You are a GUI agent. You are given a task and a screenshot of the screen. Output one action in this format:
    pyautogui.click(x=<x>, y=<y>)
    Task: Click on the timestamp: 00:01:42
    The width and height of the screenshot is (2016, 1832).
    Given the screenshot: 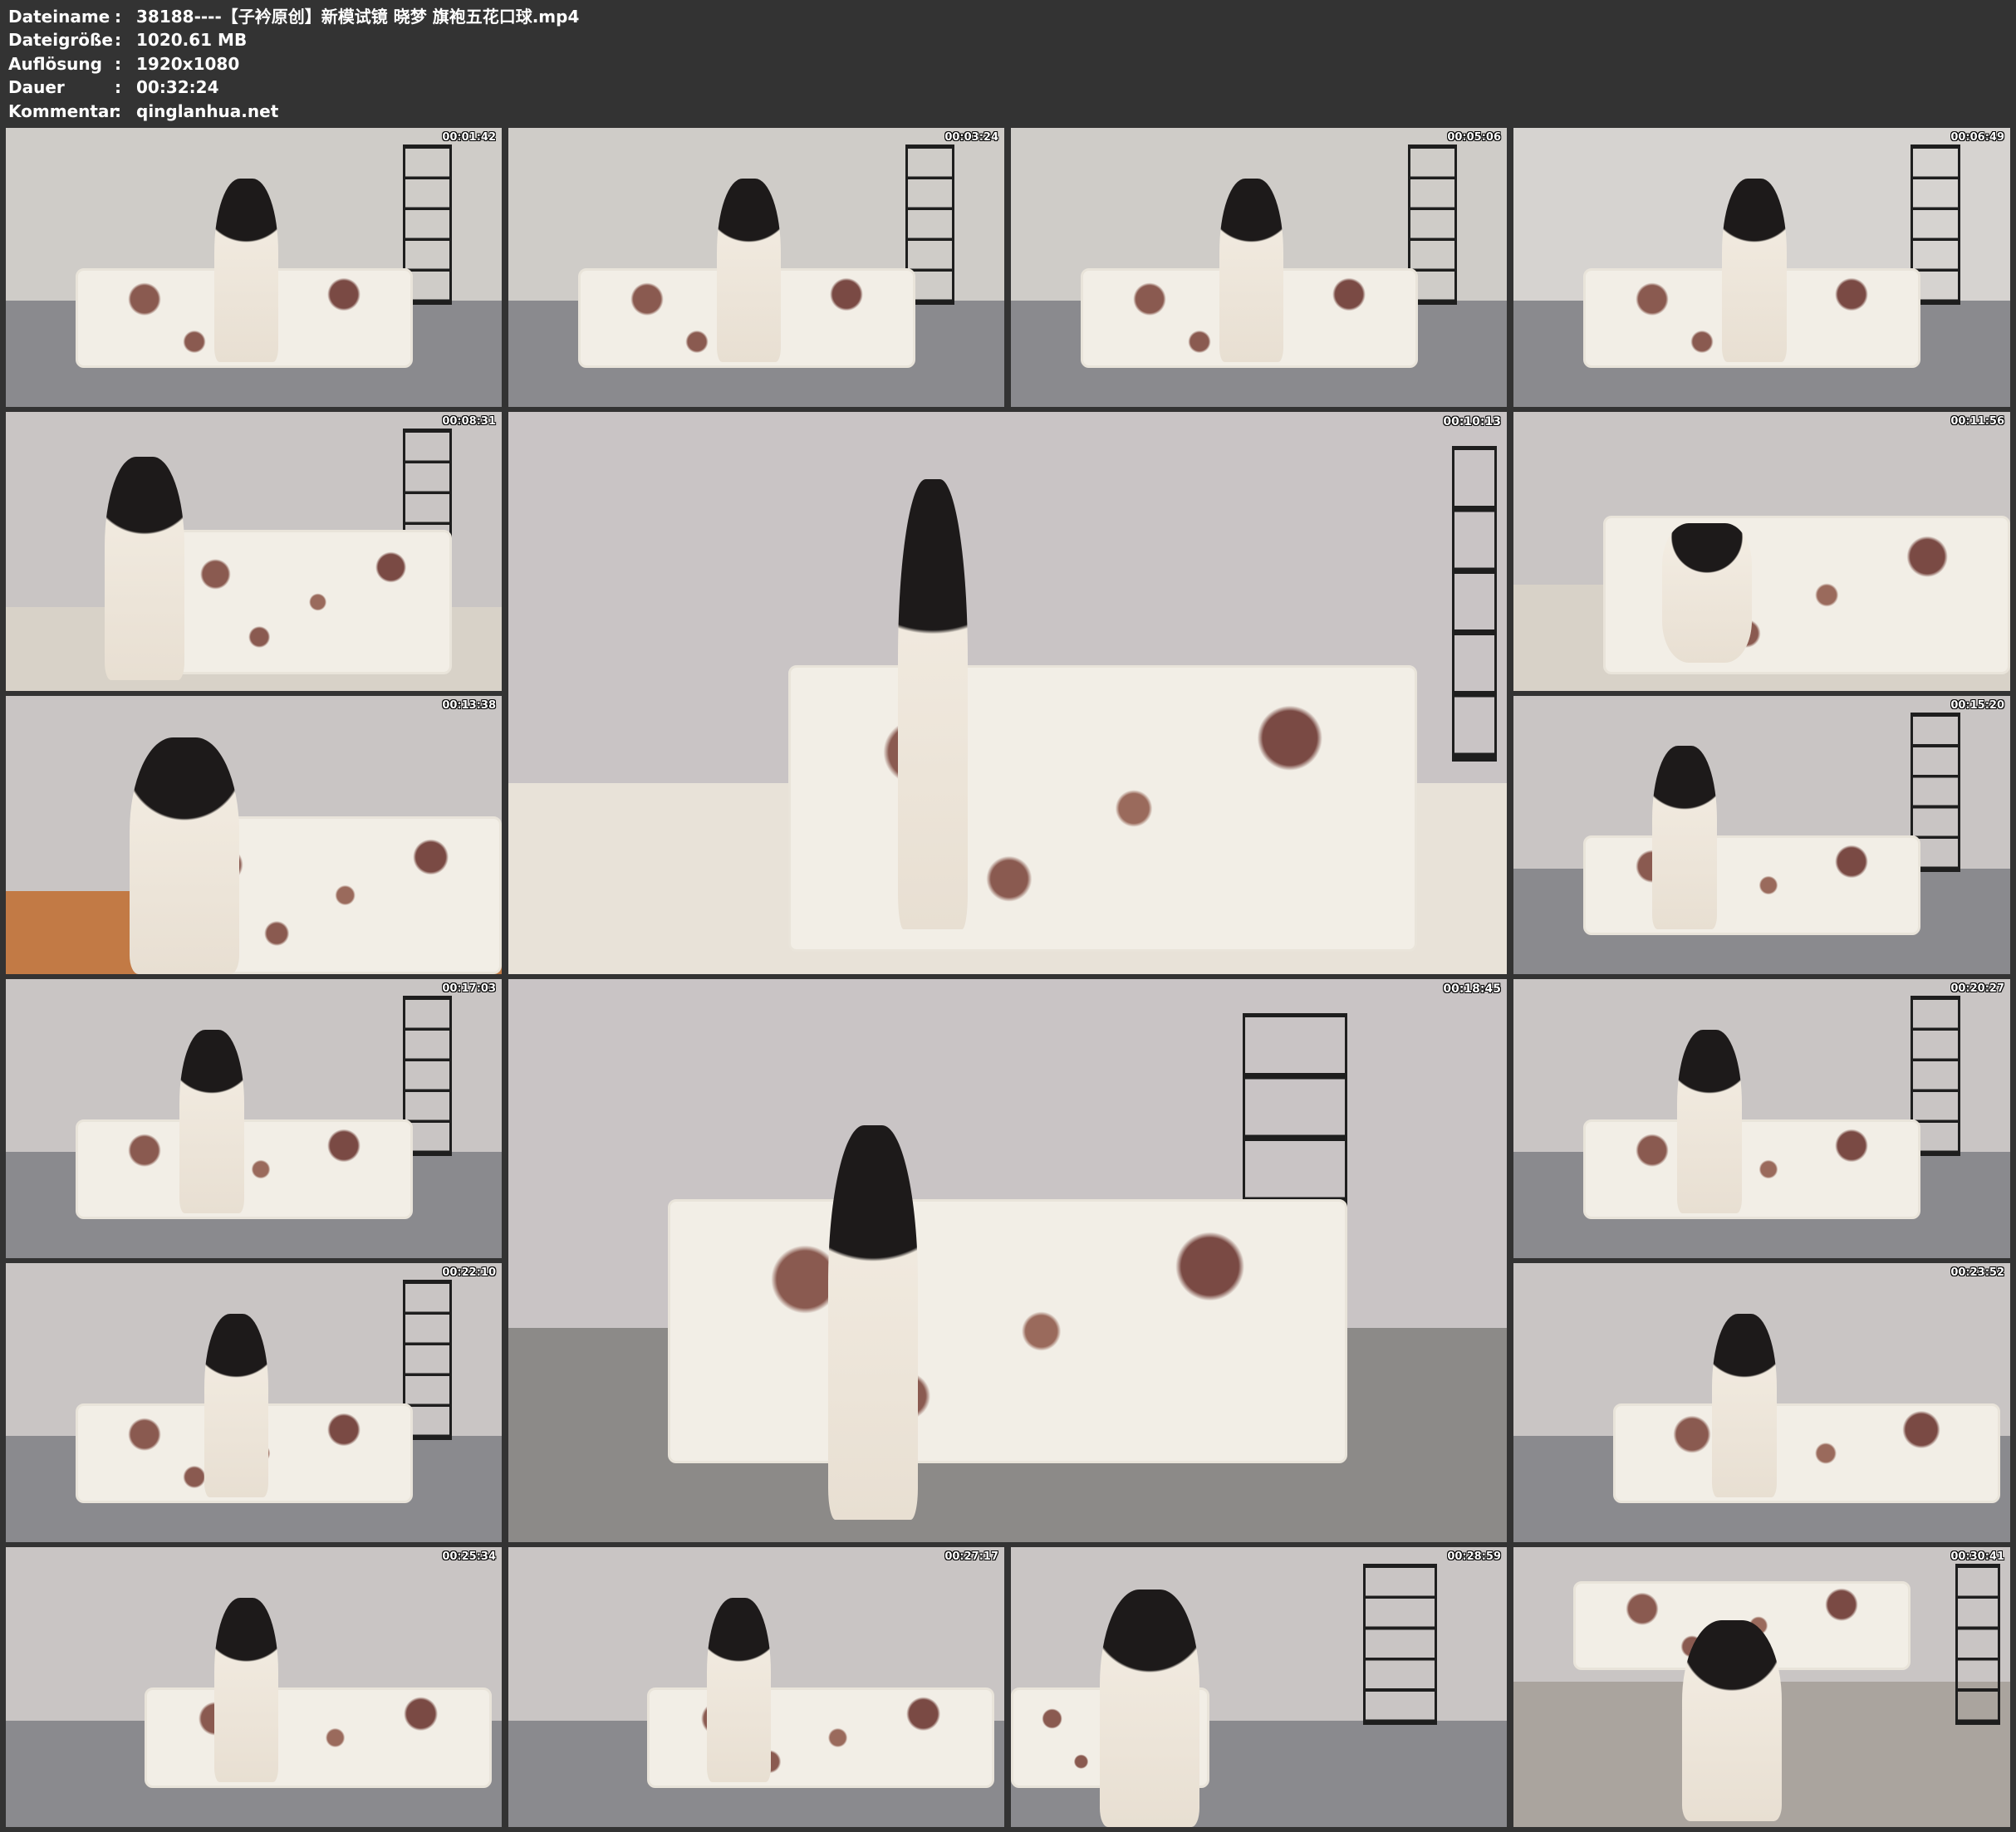 What is the action you would take?
    pyautogui.click(x=469, y=137)
    